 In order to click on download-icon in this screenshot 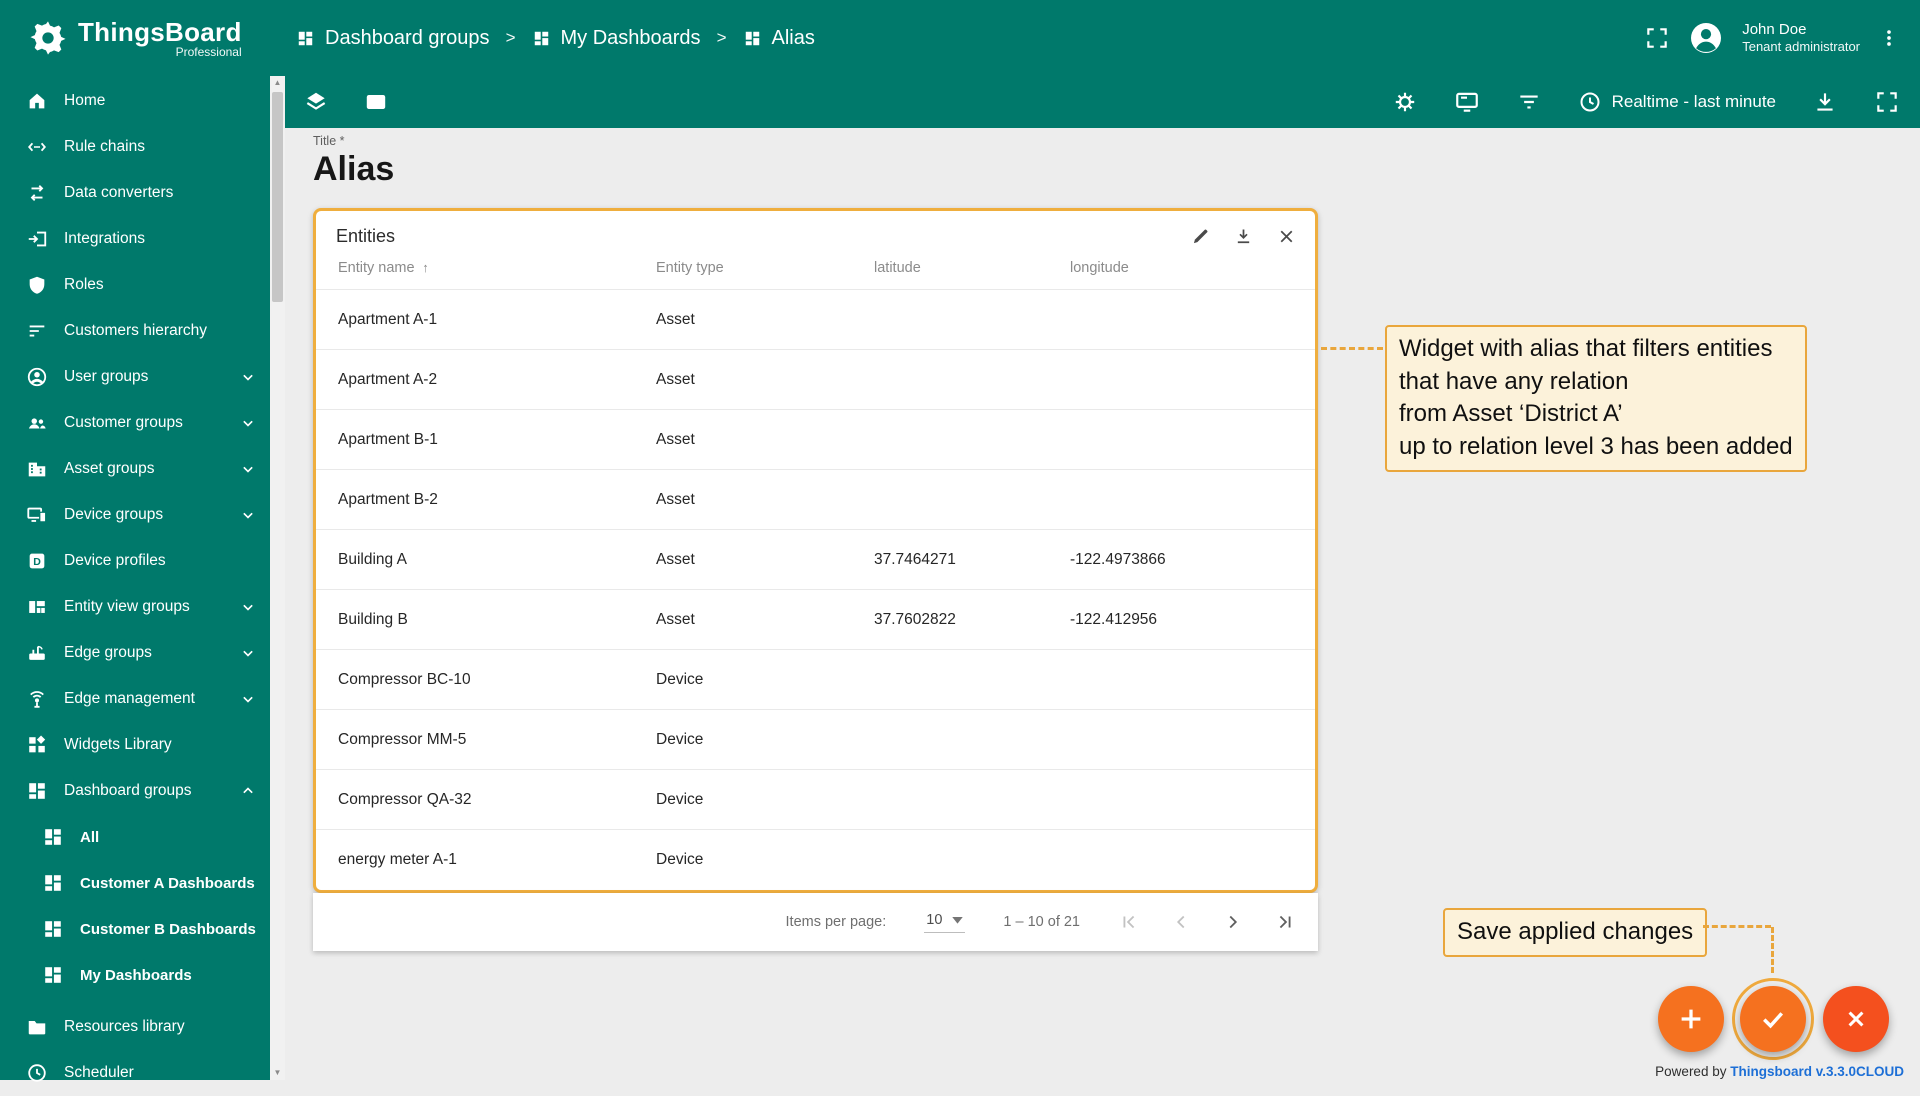, I will do `click(1825, 102)`.